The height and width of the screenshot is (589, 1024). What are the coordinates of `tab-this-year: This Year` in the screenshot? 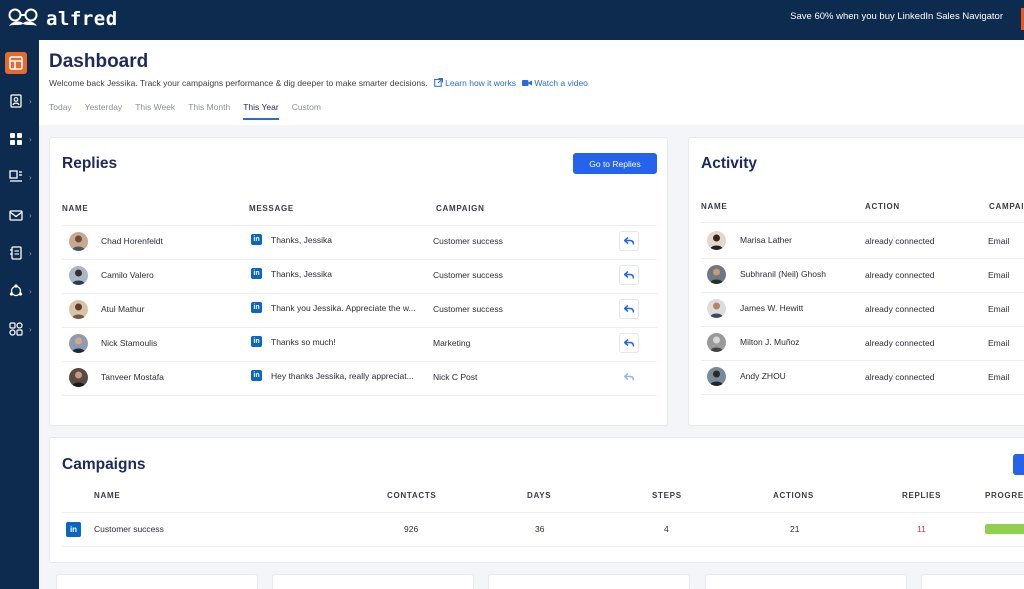 It's located at (261, 111).